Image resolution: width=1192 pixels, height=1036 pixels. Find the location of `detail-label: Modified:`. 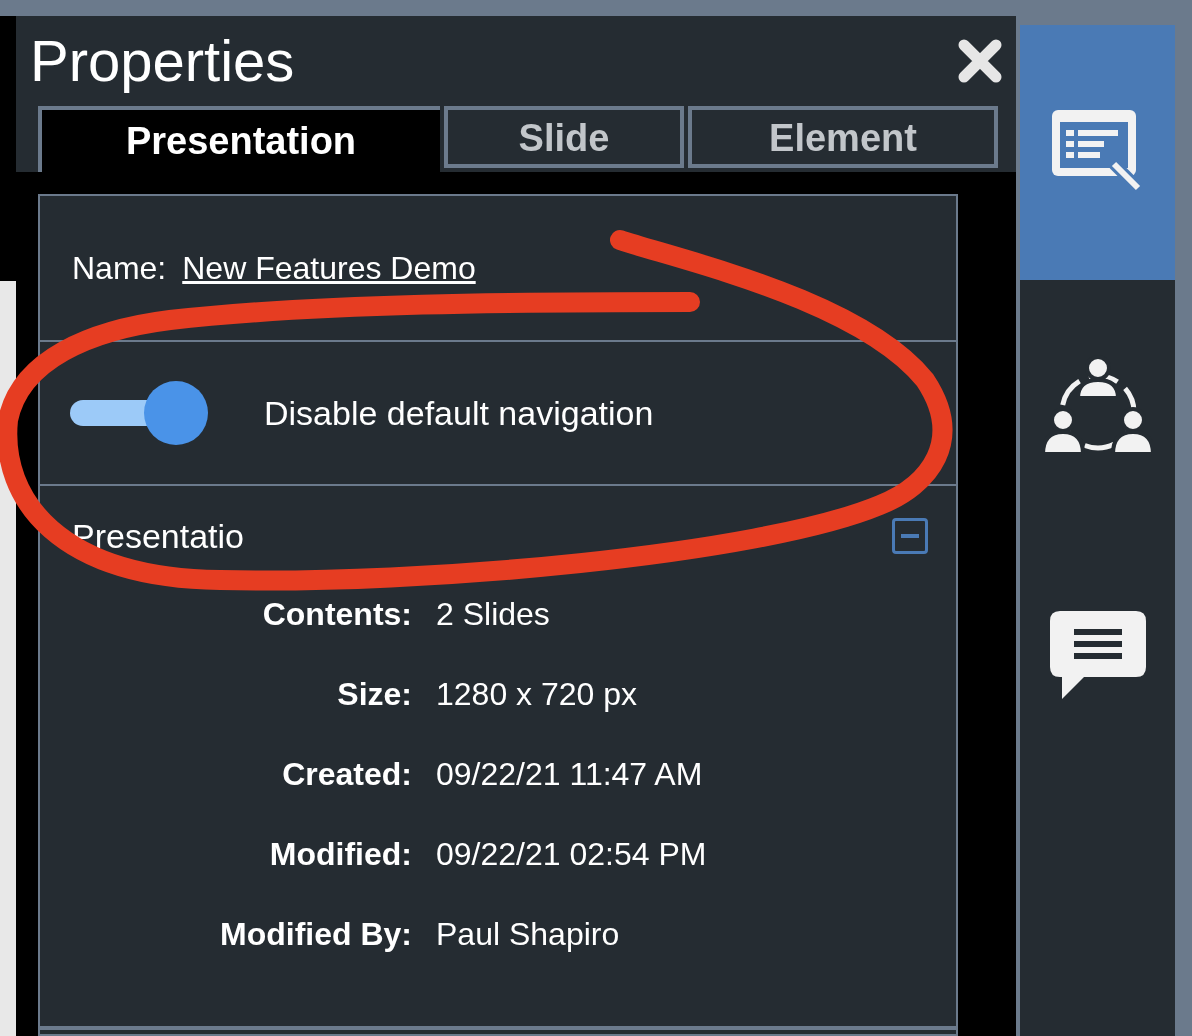

detail-label: Modified: is located at coordinates (340, 854).